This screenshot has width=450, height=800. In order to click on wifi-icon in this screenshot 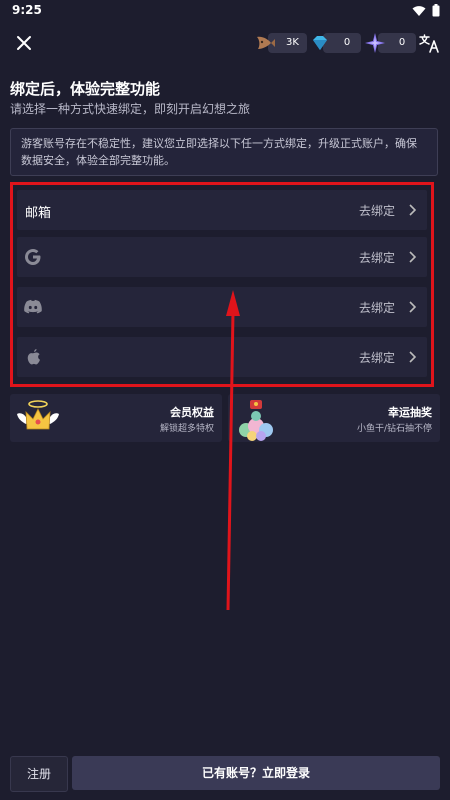, I will do `click(419, 10)`.